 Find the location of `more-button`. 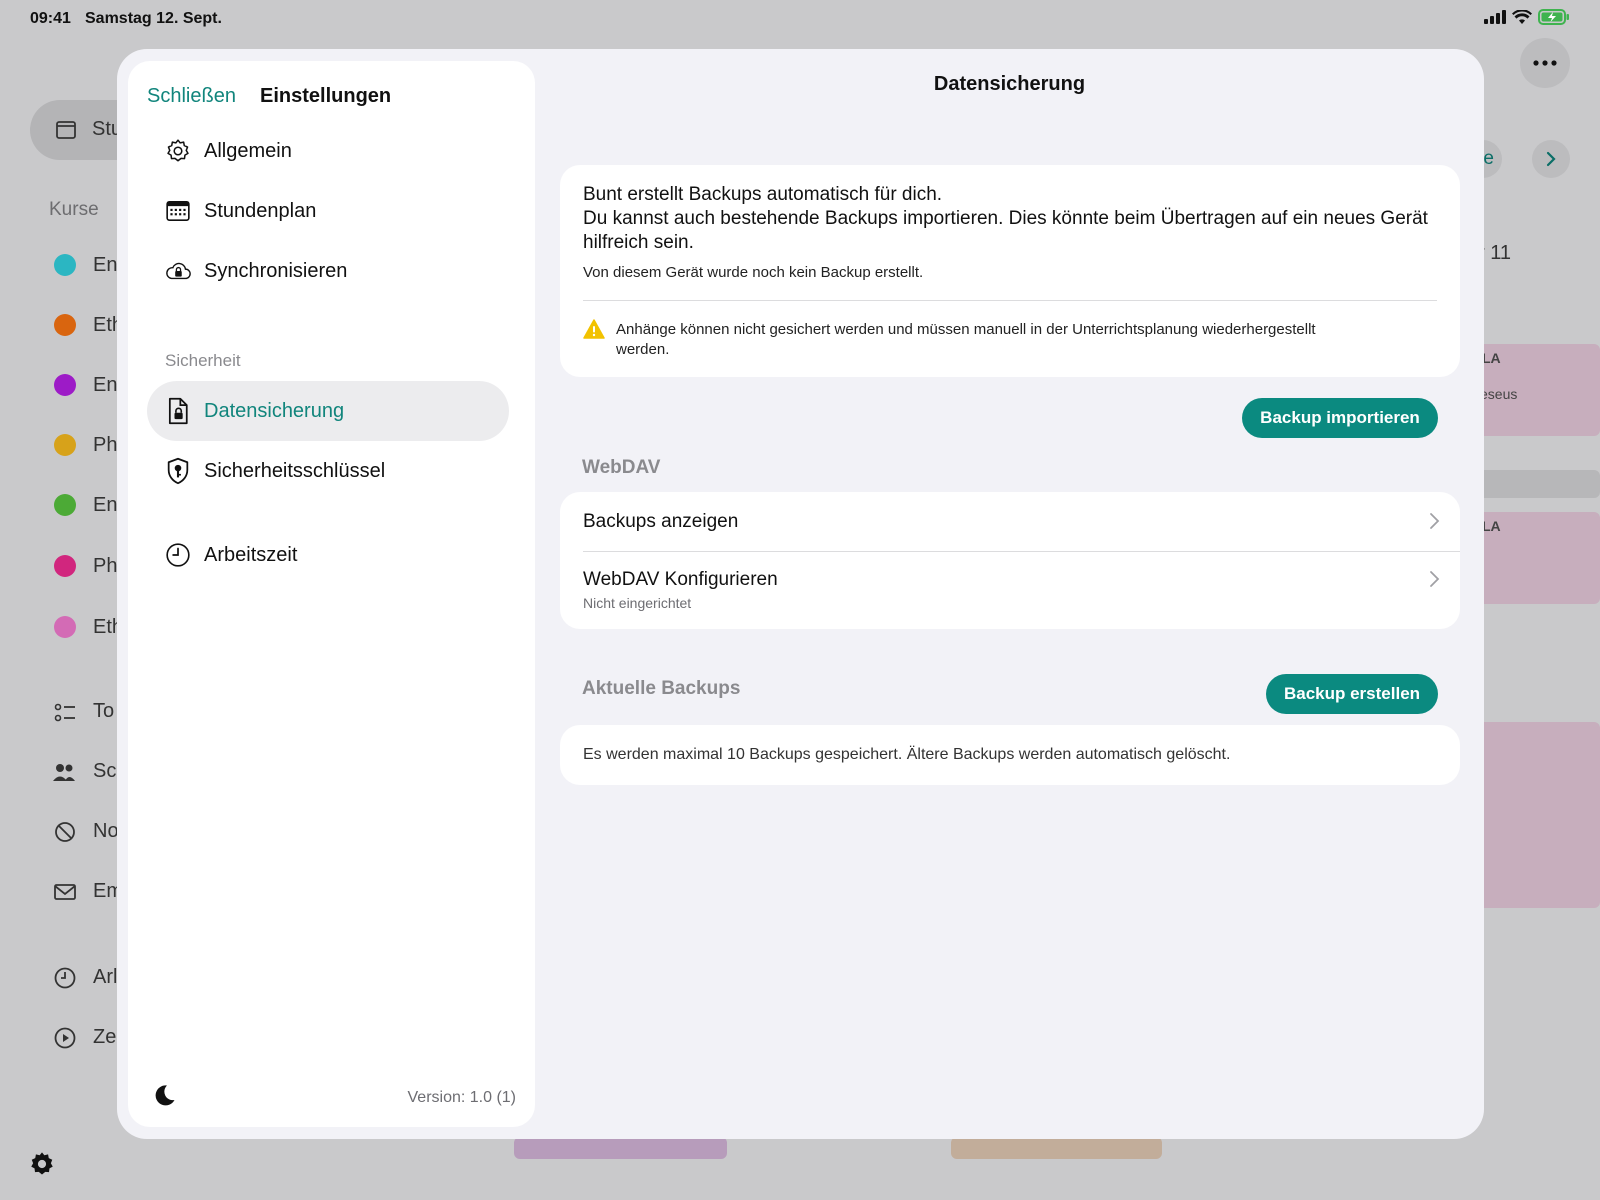

more-button is located at coordinates (1545, 63).